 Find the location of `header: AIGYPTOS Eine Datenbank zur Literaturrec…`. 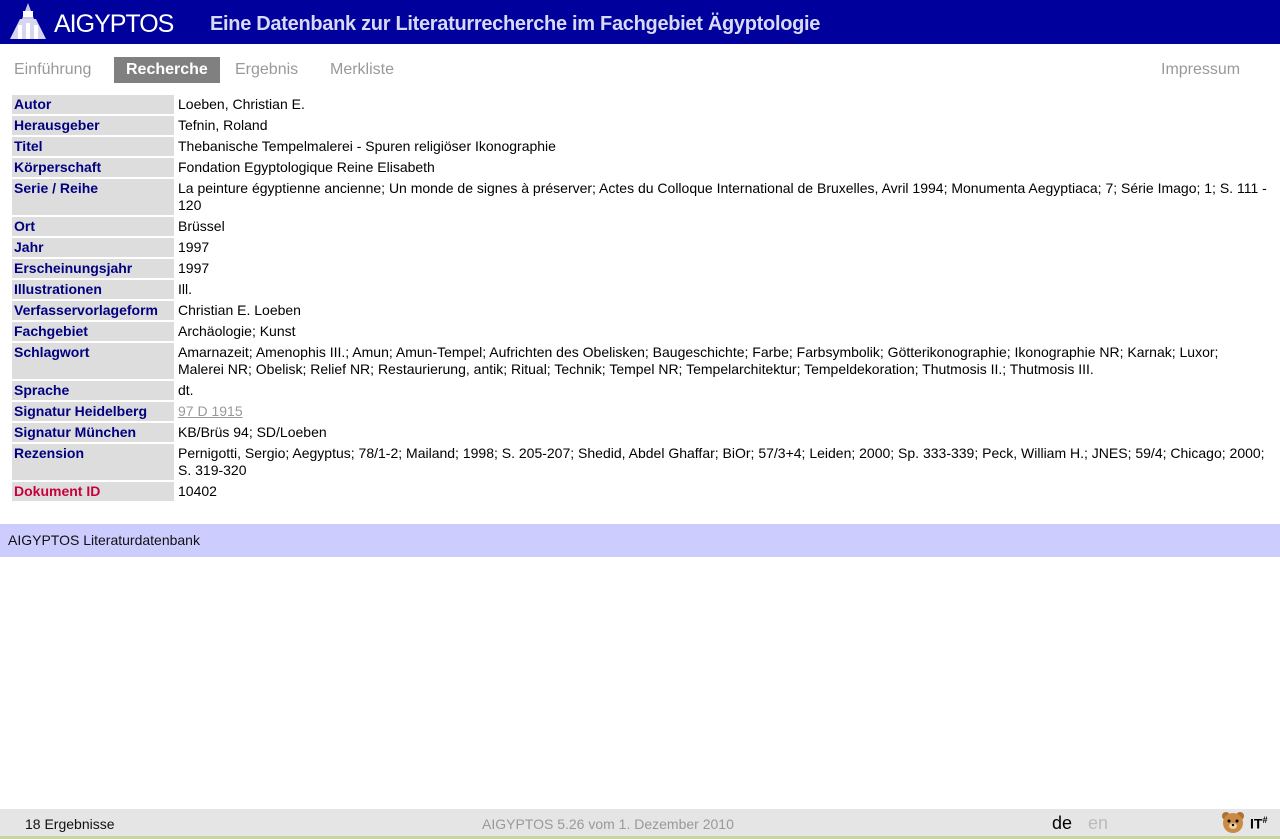

header: AIGYPTOS Eine Datenbank zur Literaturrec… is located at coordinates (640, 22).